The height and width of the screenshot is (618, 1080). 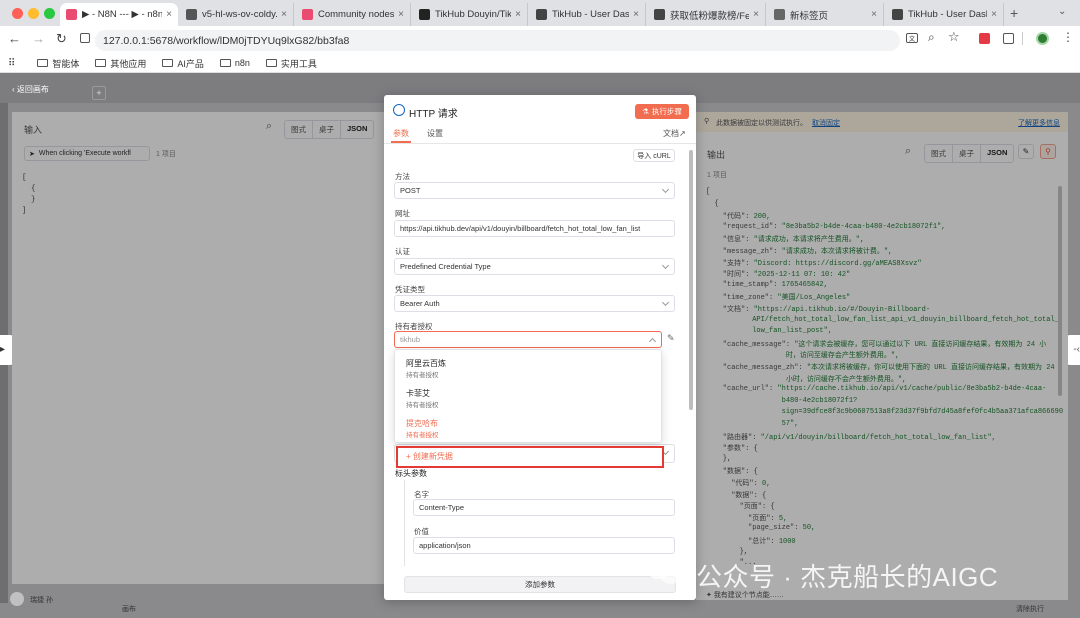 What do you see at coordinates (66, 63) in the screenshot?
I see `bookmark-label: 智能体` at bounding box center [66, 63].